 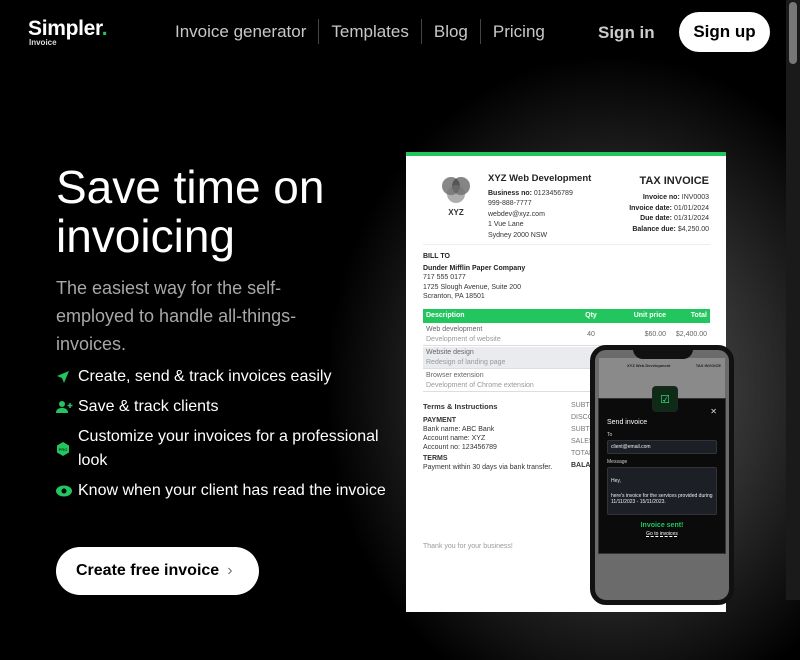 I want to click on eye-icon, so click(x=67, y=491).